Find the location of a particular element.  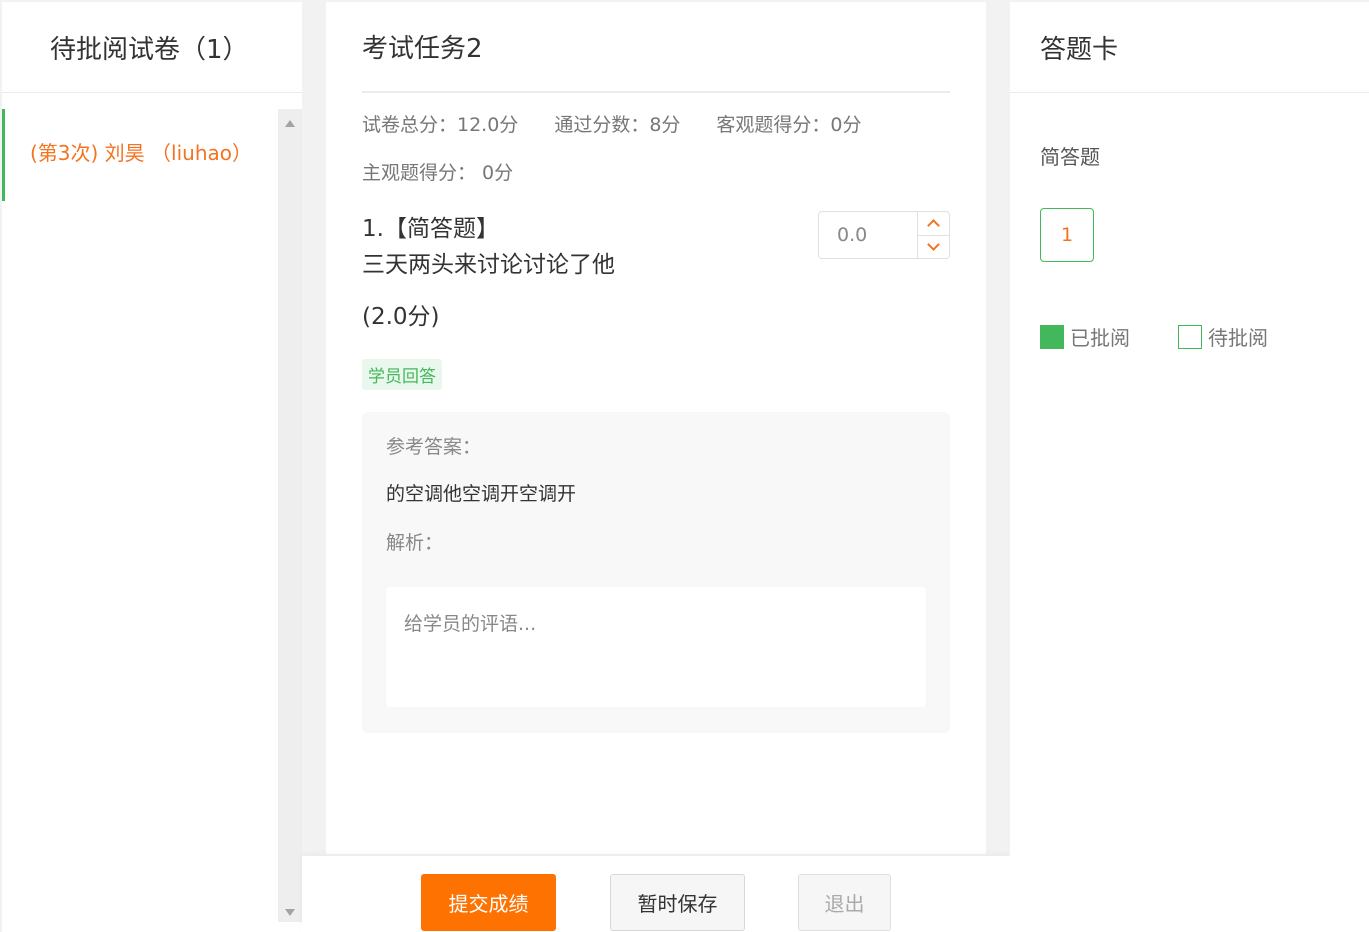

reference-answer-label: 参考答案： is located at coordinates (434, 447).